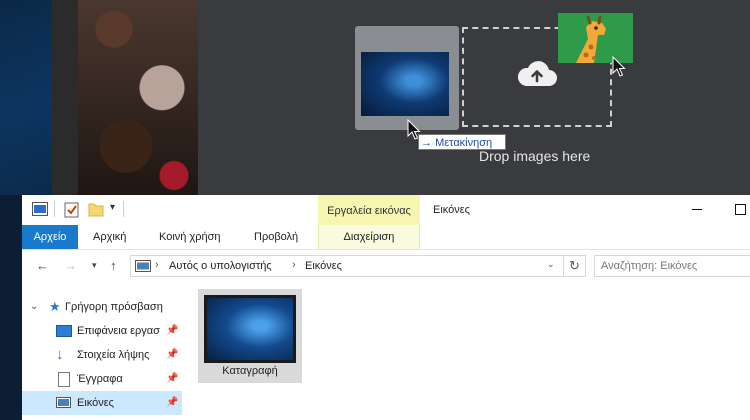  I want to click on pictures-folder-icon, so click(143, 266).